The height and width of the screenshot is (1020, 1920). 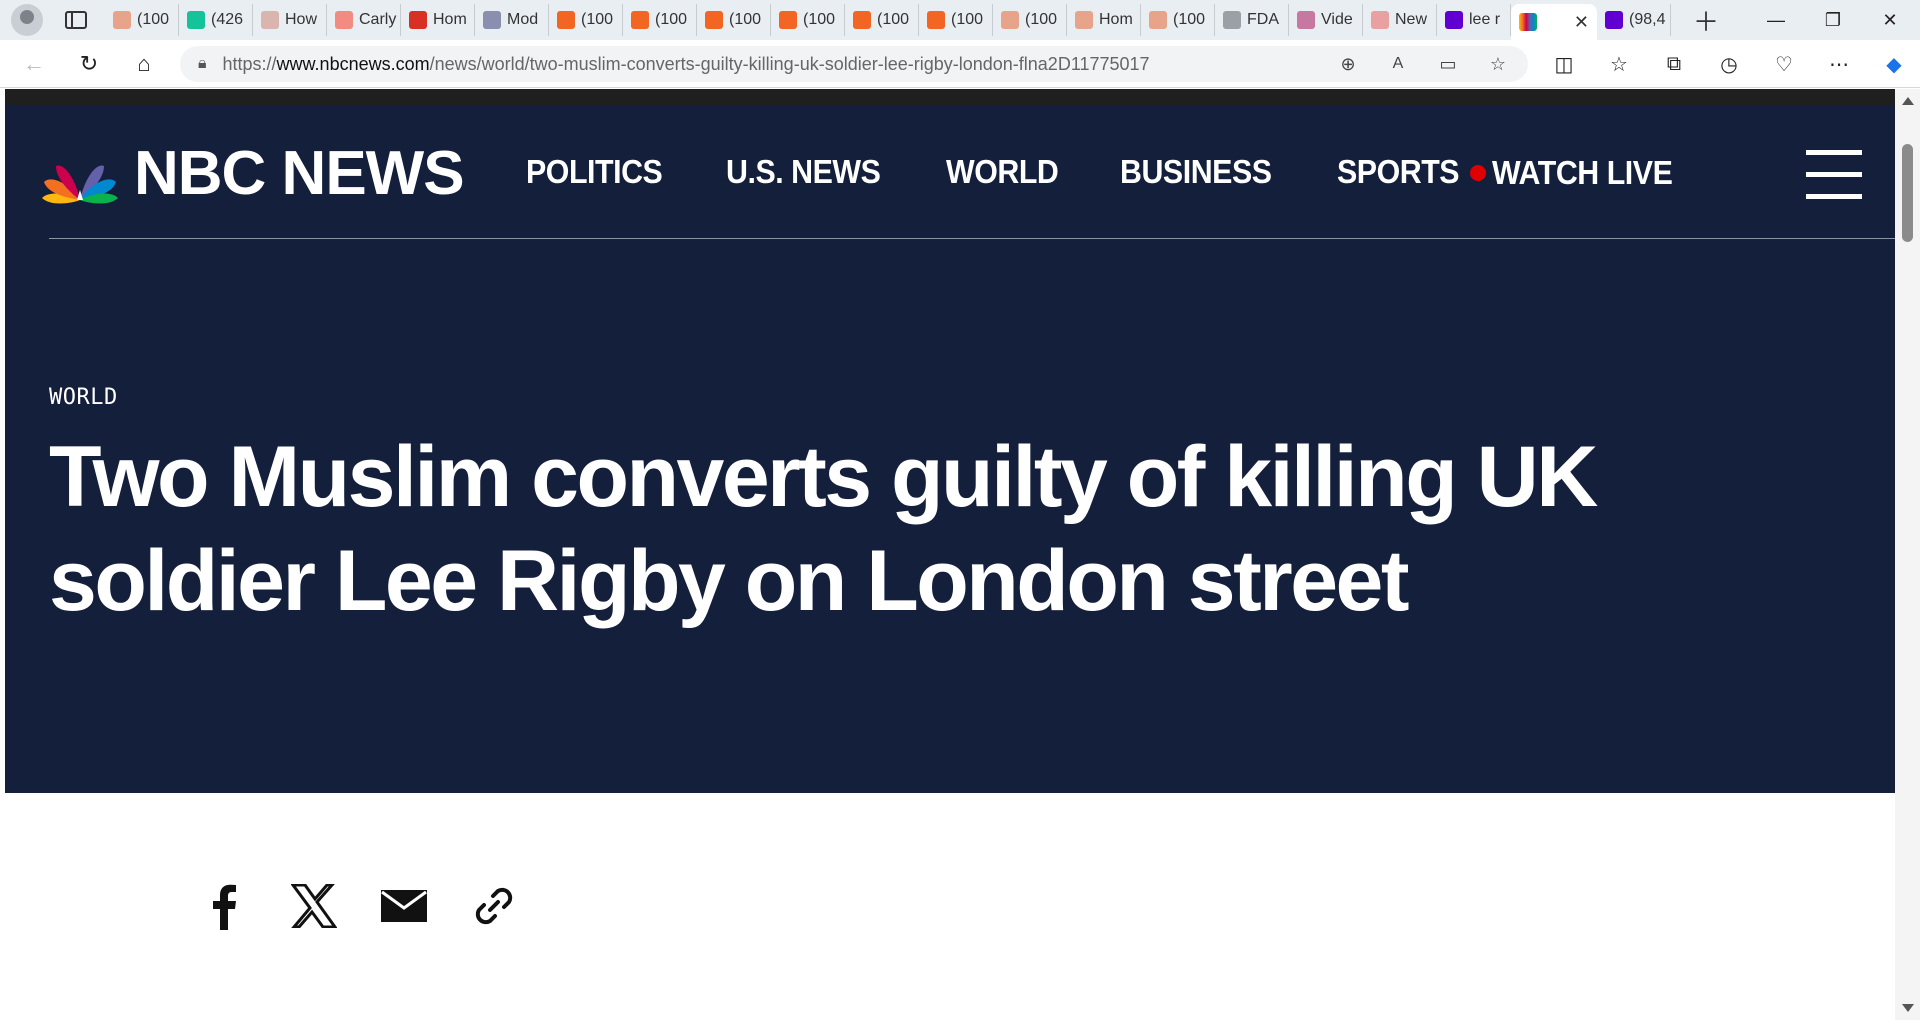 What do you see at coordinates (34, 64) in the screenshot?
I see `back-button: ←` at bounding box center [34, 64].